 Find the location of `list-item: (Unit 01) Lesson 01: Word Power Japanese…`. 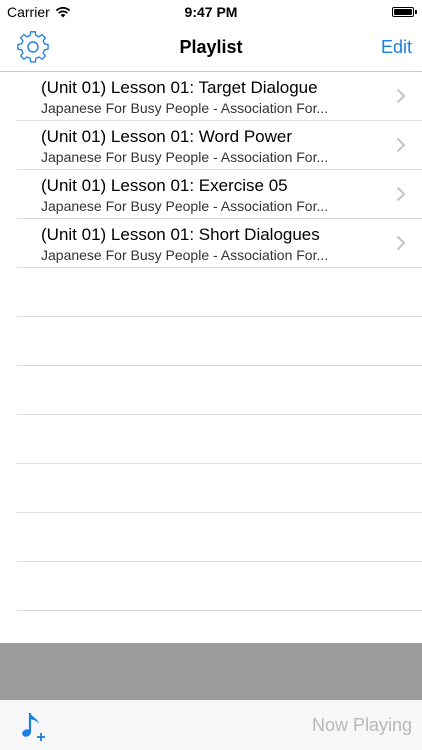

list-item: (Unit 01) Lesson 01: Word Power Japanese… is located at coordinates (219, 145).